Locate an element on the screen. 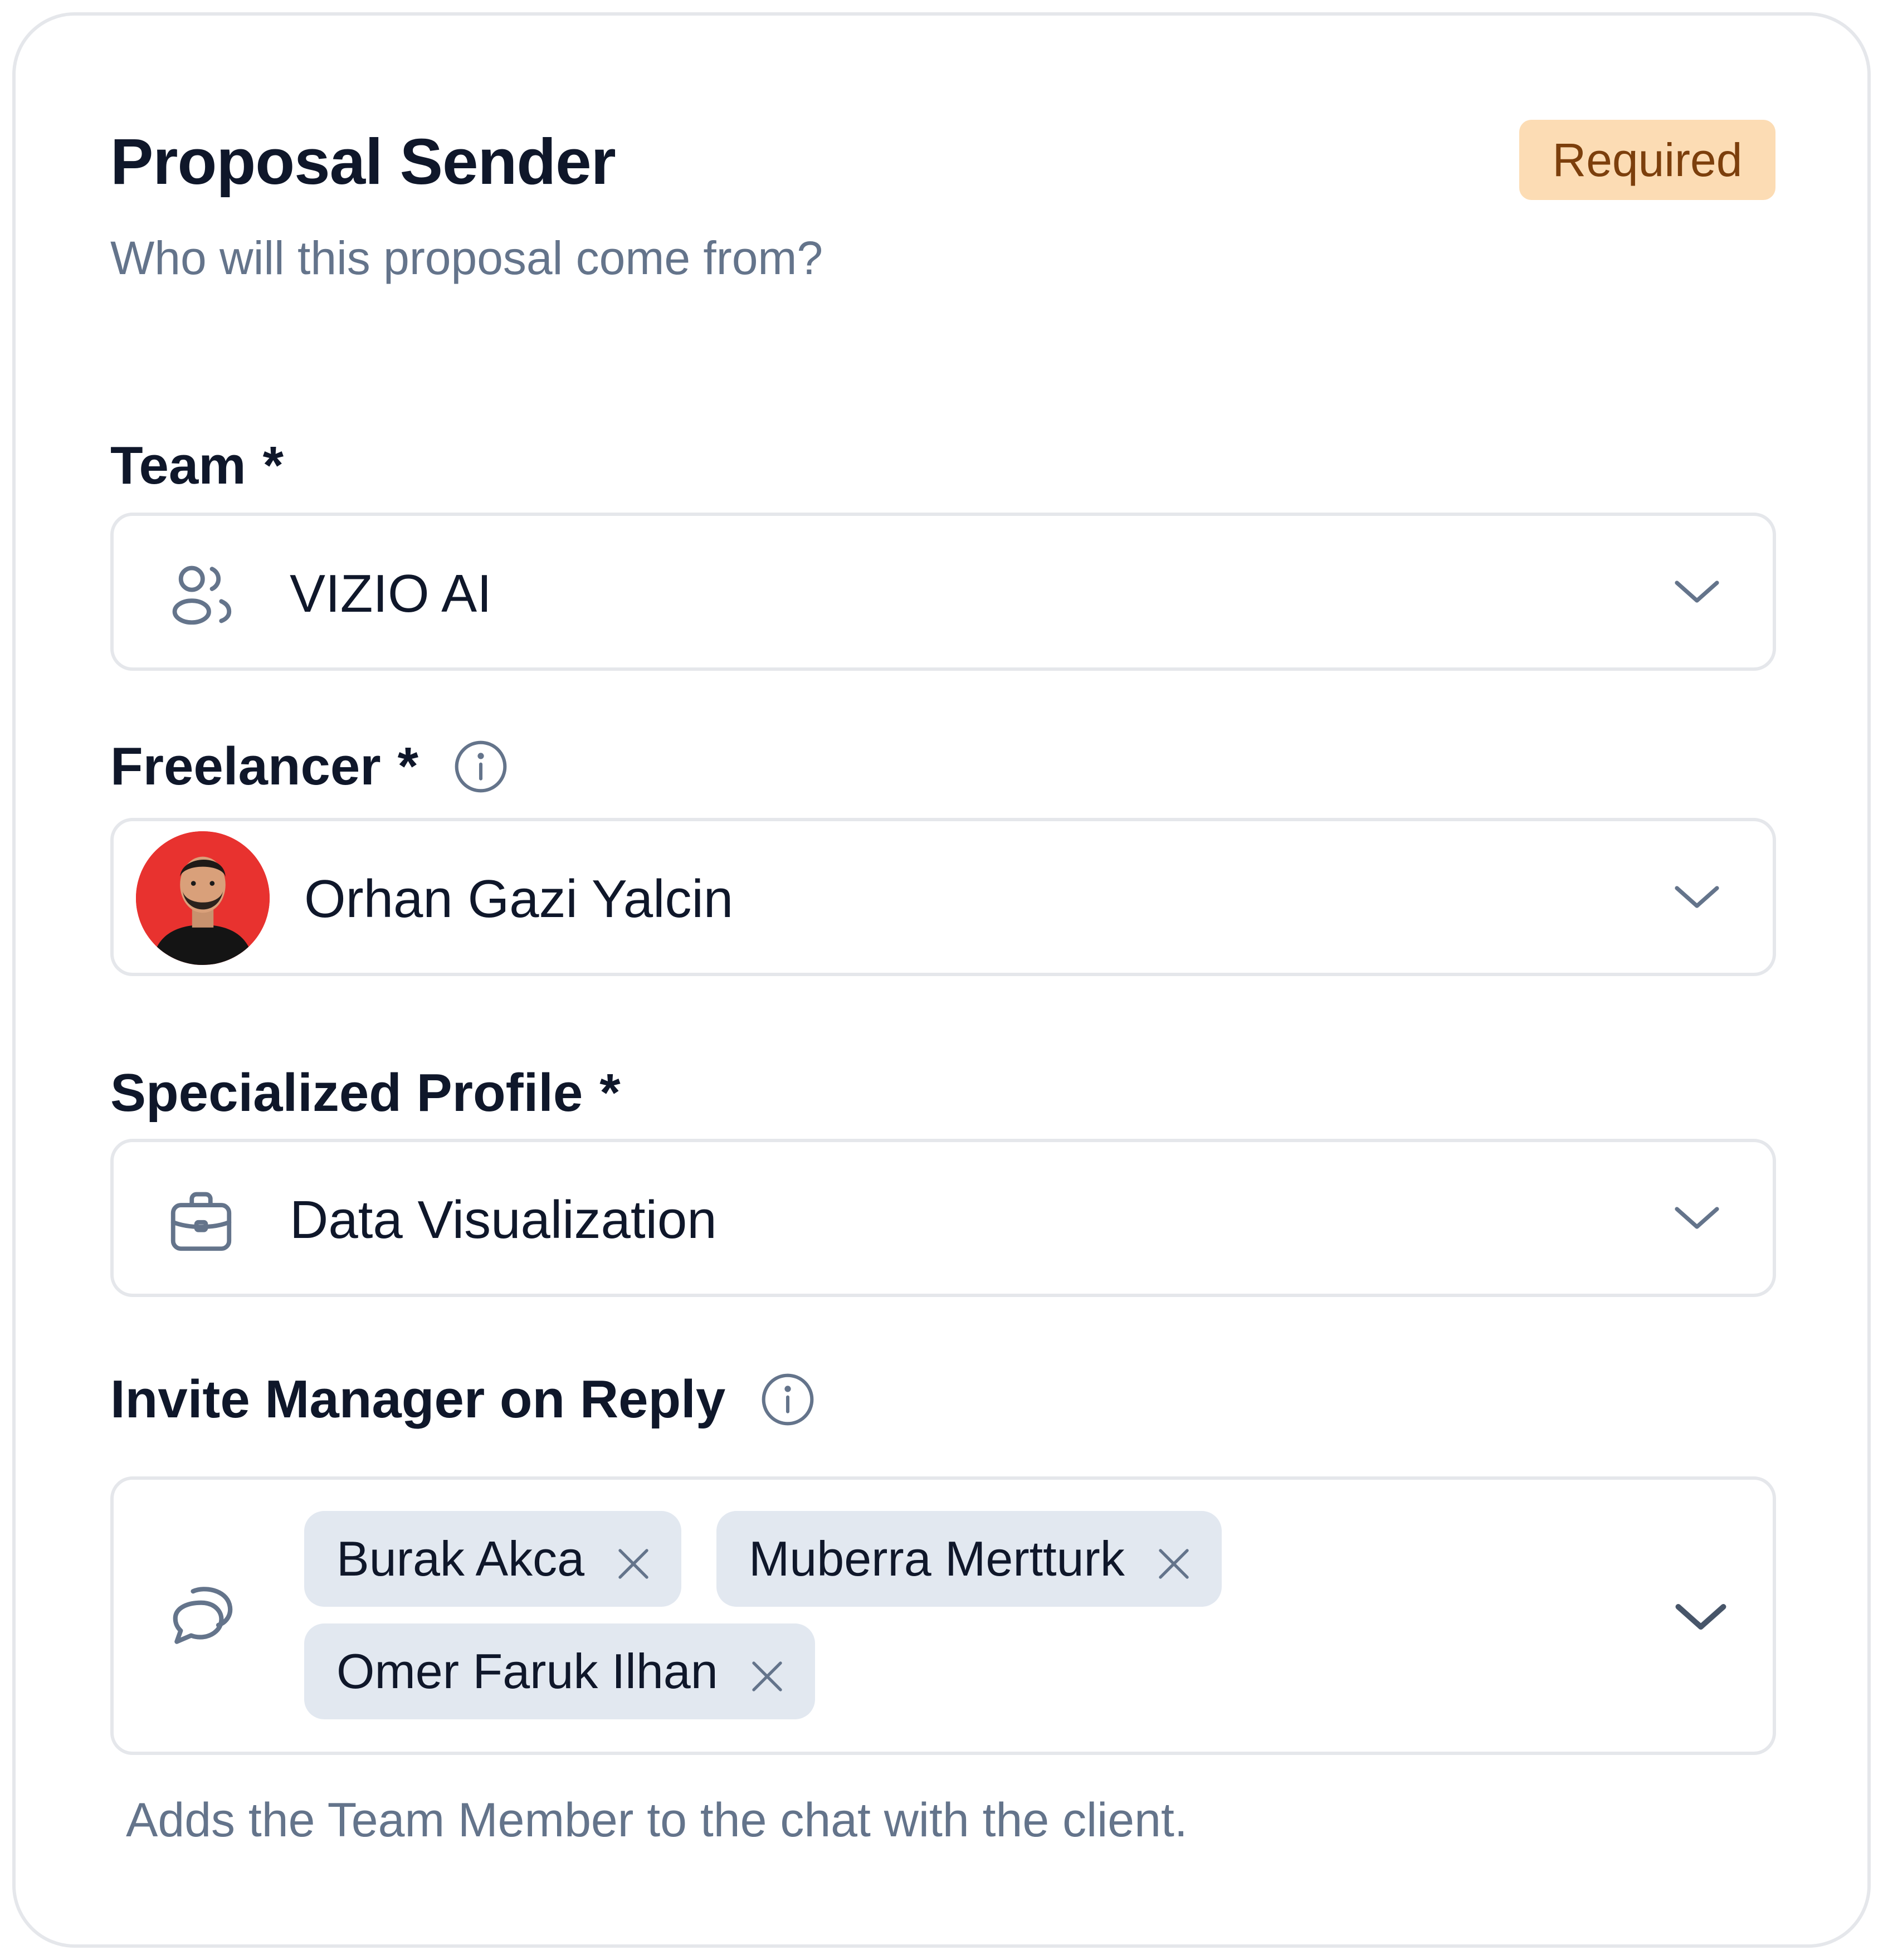 This screenshot has height=1960, width=1883. card-title: Proposal Sender is located at coordinates (363, 161).